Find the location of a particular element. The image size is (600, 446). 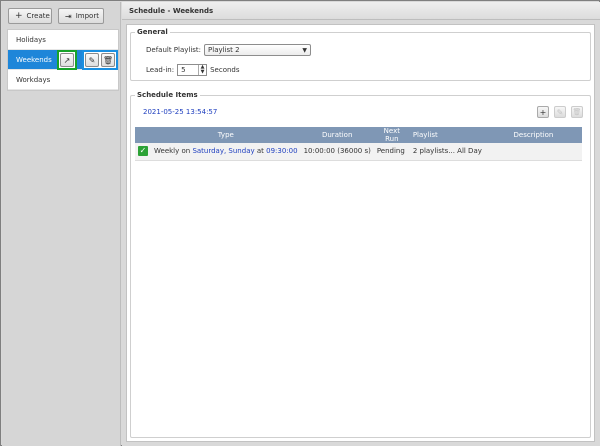

type-mid: at is located at coordinates (260, 151).